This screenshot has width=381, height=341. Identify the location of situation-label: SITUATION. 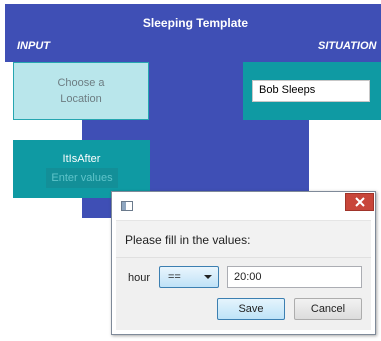
(347, 46).